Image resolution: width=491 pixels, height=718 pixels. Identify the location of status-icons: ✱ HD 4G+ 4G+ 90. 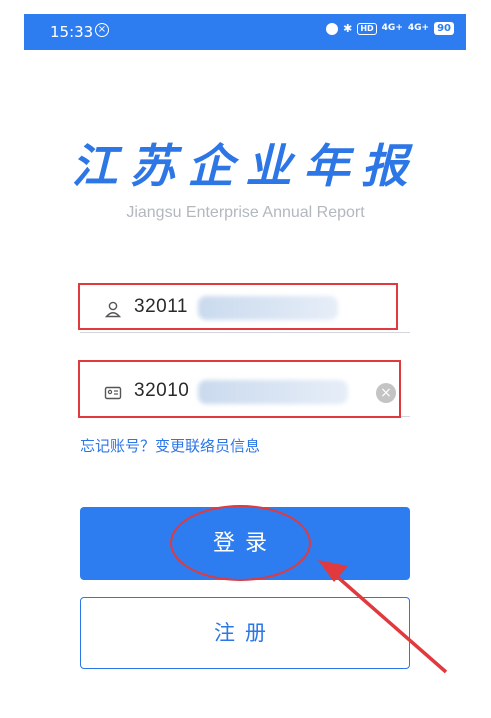
(390, 28).